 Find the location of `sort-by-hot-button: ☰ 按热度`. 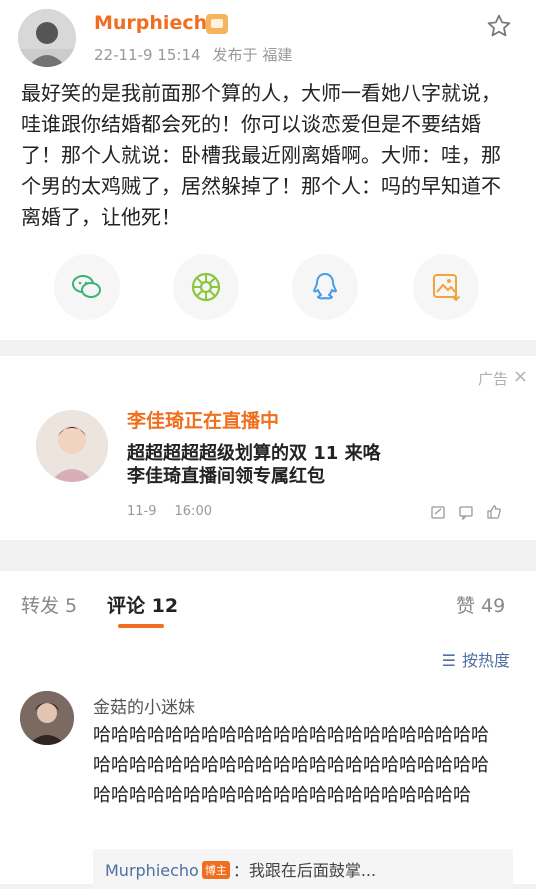

sort-by-hot-button: ☰ 按热度 is located at coordinates (476, 659).